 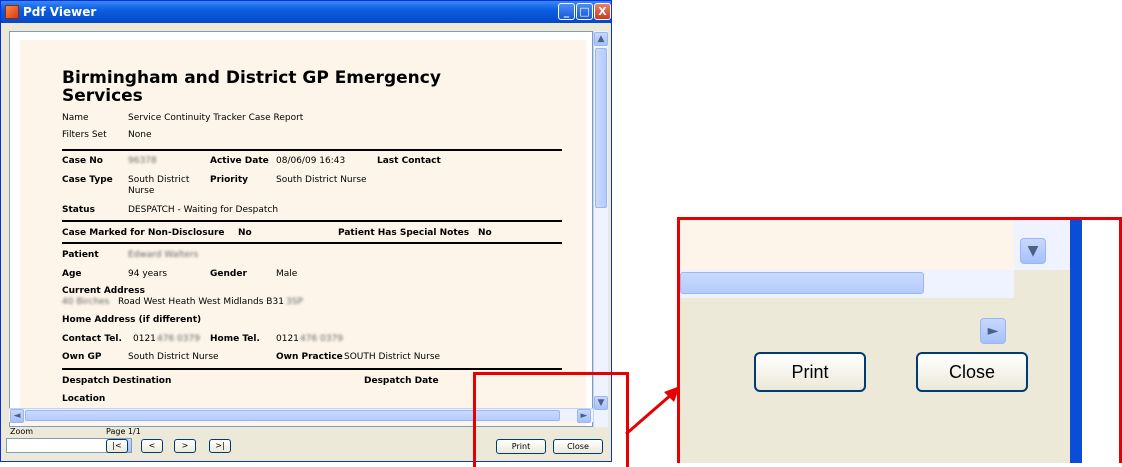 I want to click on case-no-value: 96378, so click(x=142, y=161).